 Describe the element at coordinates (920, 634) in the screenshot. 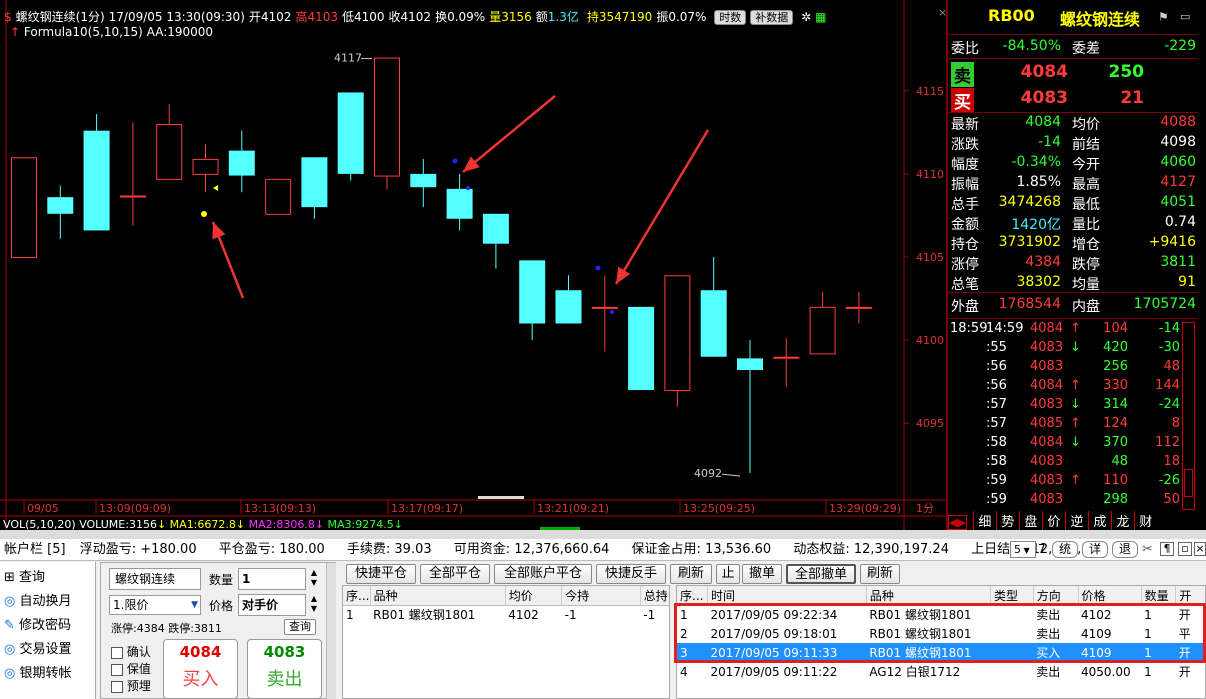

I see `table-cell: RB01 螺纹钢1801` at that location.